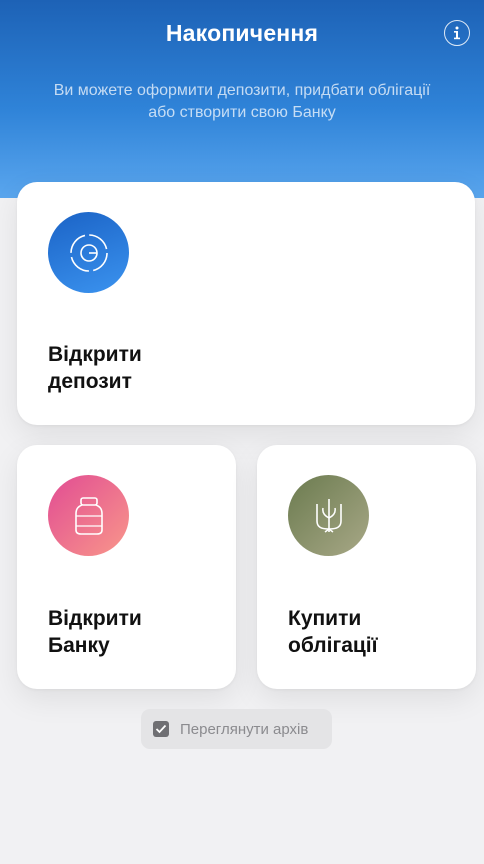 Image resolution: width=484 pixels, height=864 pixels. I want to click on open-deposit-label: Відкрити депозит, so click(95, 368).